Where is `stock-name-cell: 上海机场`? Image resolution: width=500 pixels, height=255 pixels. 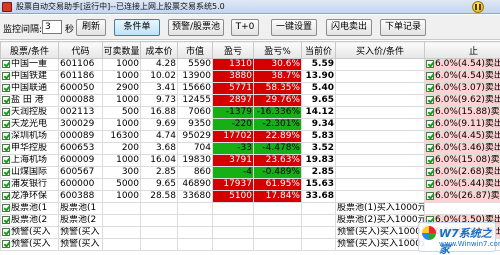
stock-name-cell: 上海机场 is located at coordinates (29, 160).